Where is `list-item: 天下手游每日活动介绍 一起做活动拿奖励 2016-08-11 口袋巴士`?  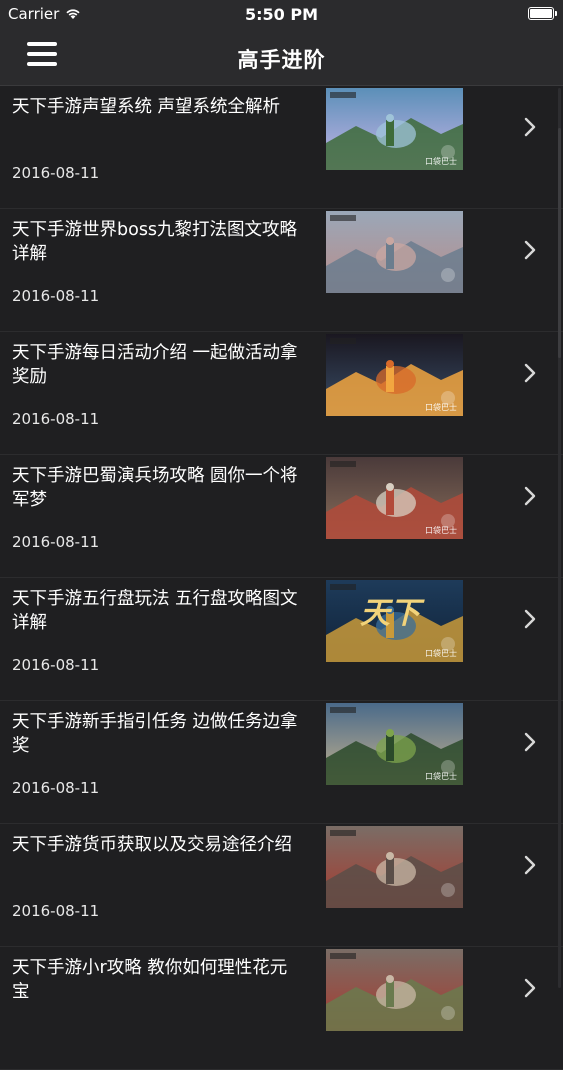
list-item: 天下手游每日活动介绍 一起做活动拿奖励 2016-08-11 口袋巴士 is located at coordinates (281, 393).